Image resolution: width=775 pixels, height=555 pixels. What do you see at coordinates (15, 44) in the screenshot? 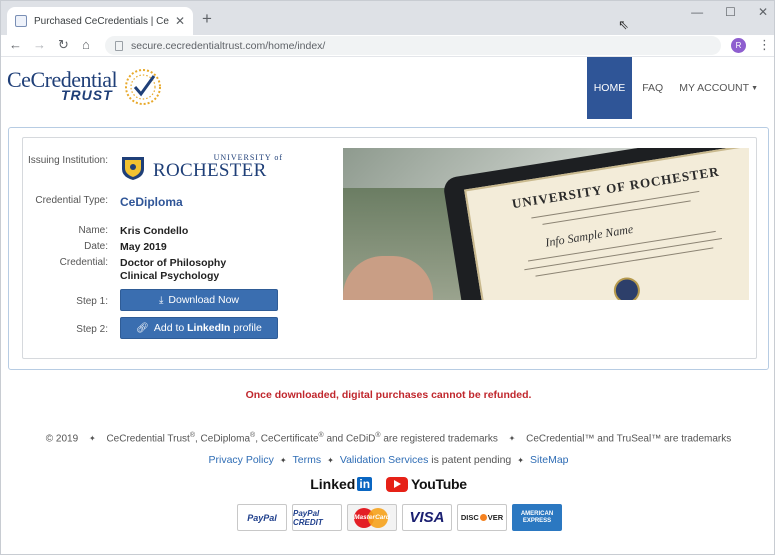
I see `back-arrow-icon: ←` at bounding box center [15, 44].